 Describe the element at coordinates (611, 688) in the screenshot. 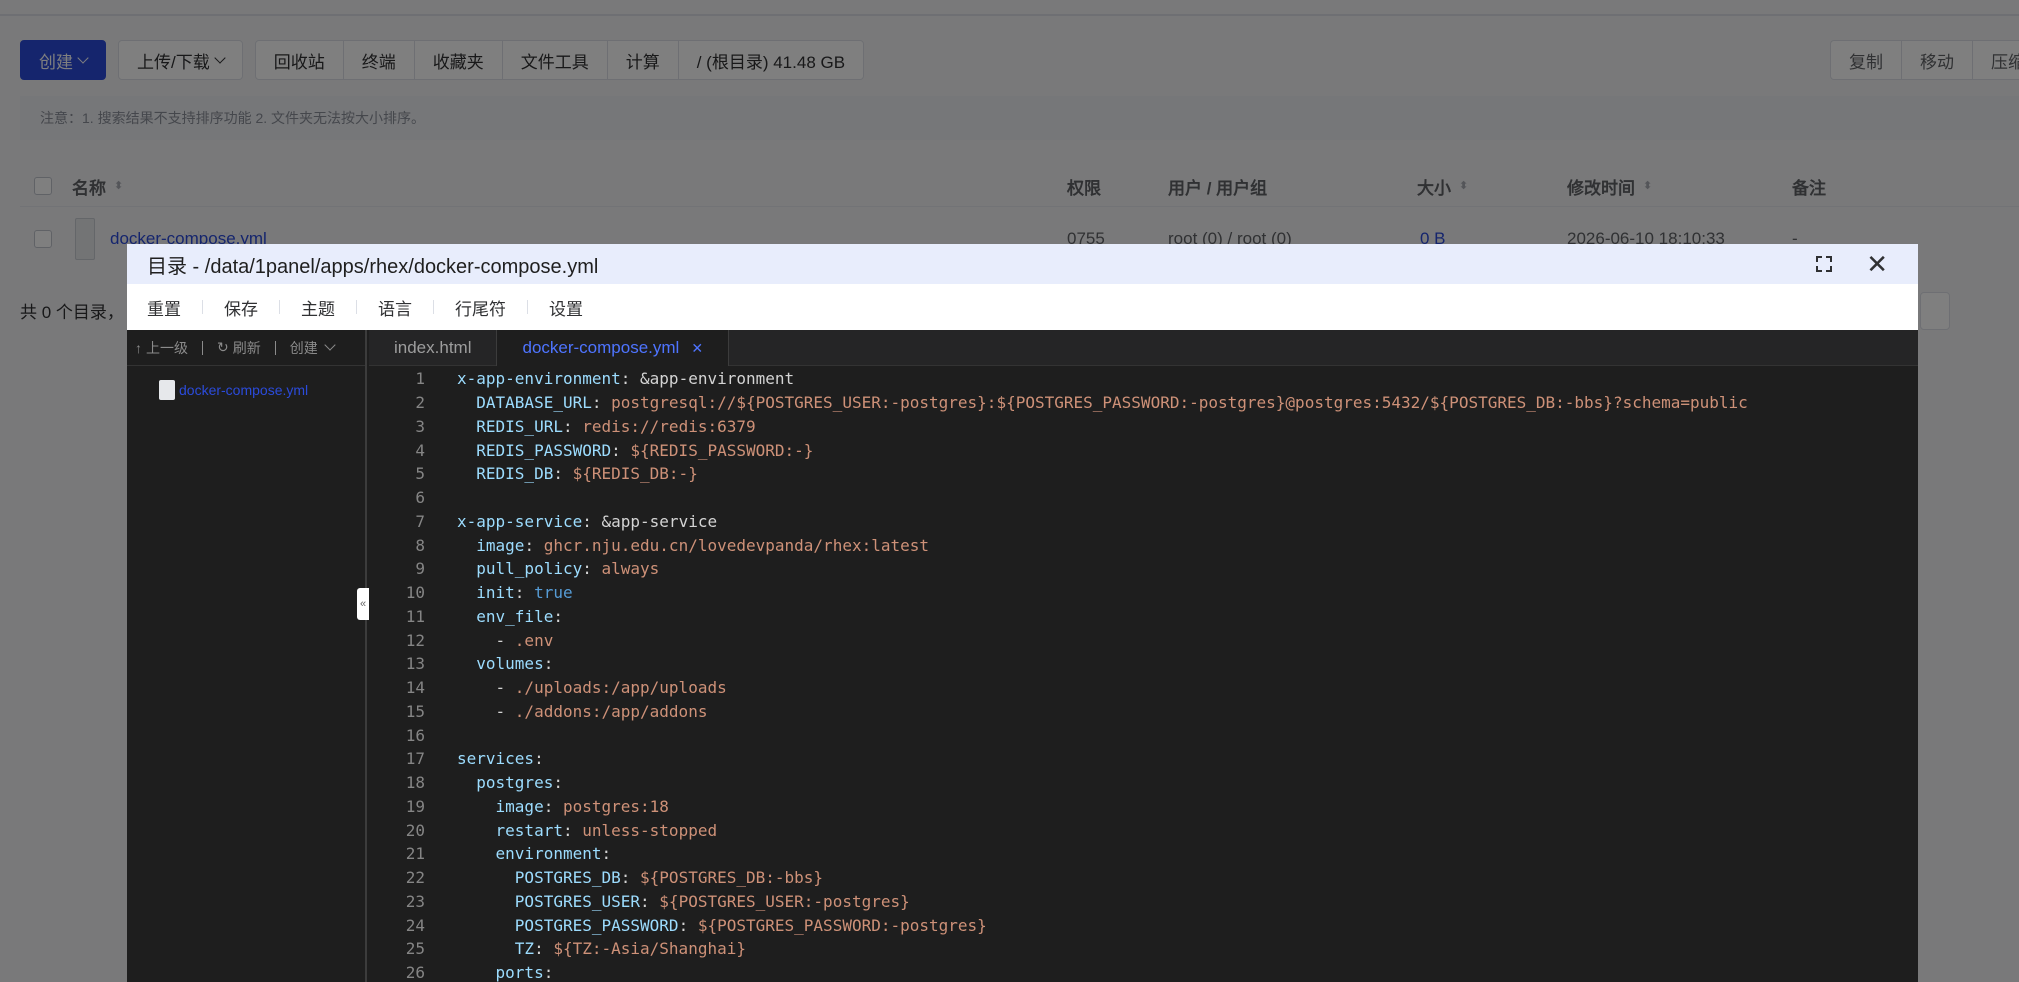

I see `line-content: - ./uploads:/app/uploads` at that location.